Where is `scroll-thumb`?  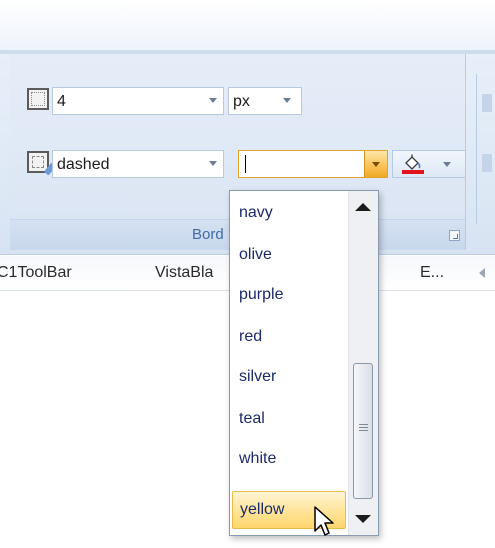 scroll-thumb is located at coordinates (363, 431).